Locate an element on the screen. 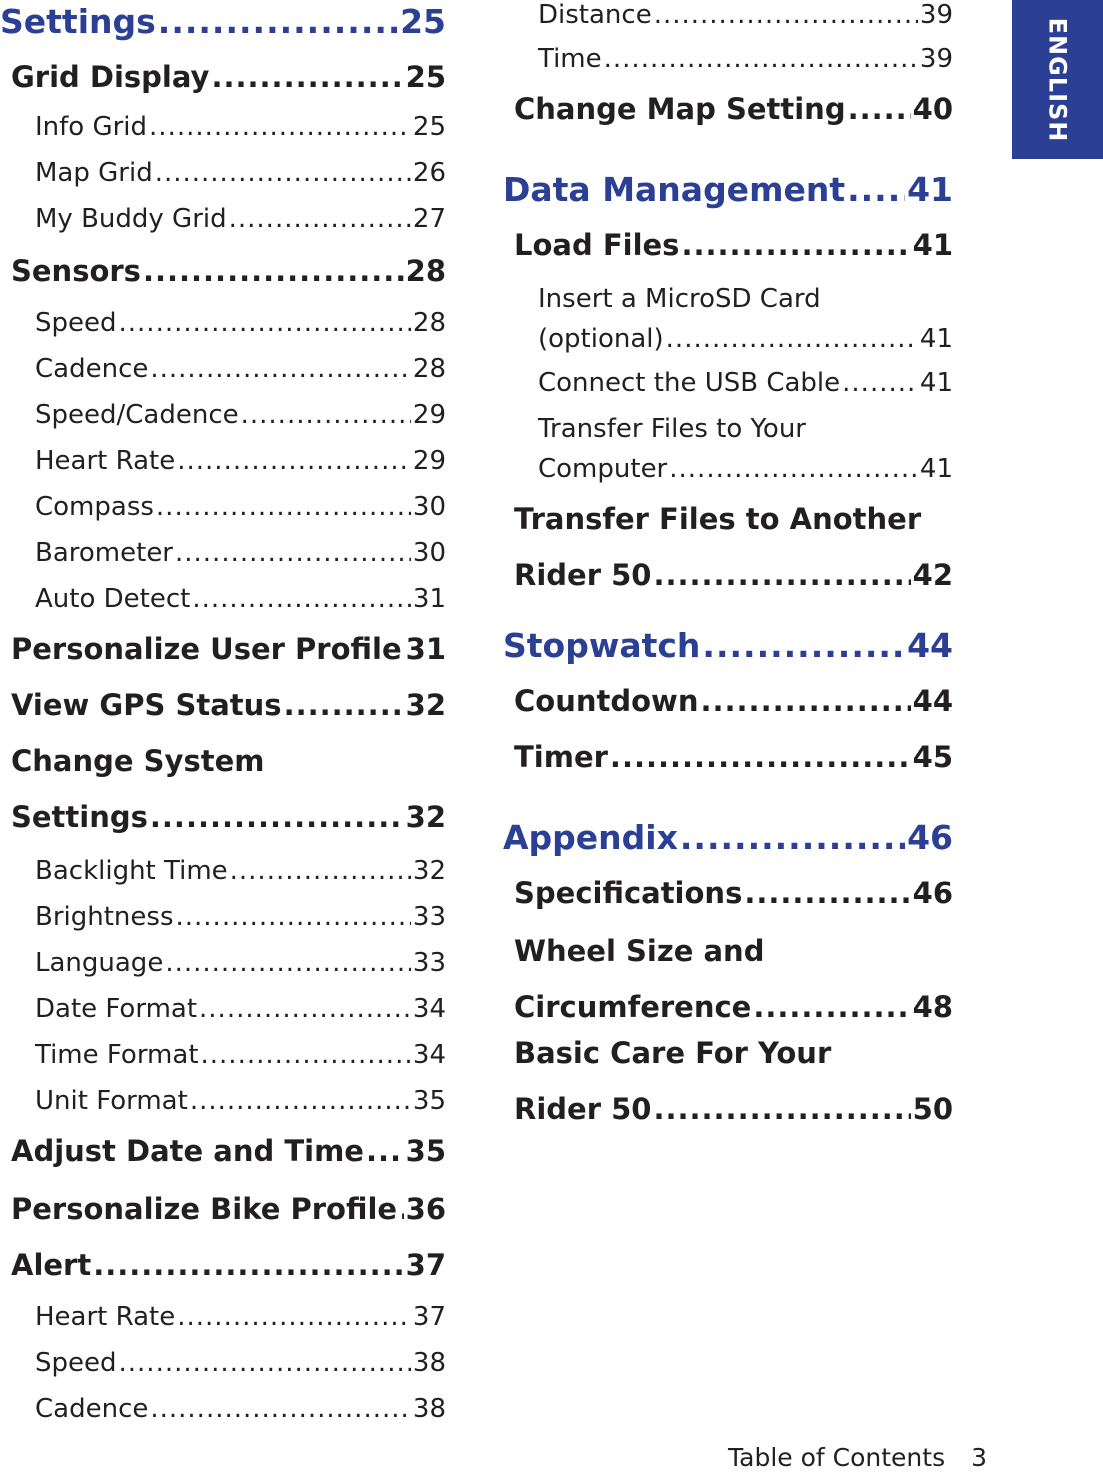  toc-entry-level-3: Cadence38 is located at coordinates (240, 1409).